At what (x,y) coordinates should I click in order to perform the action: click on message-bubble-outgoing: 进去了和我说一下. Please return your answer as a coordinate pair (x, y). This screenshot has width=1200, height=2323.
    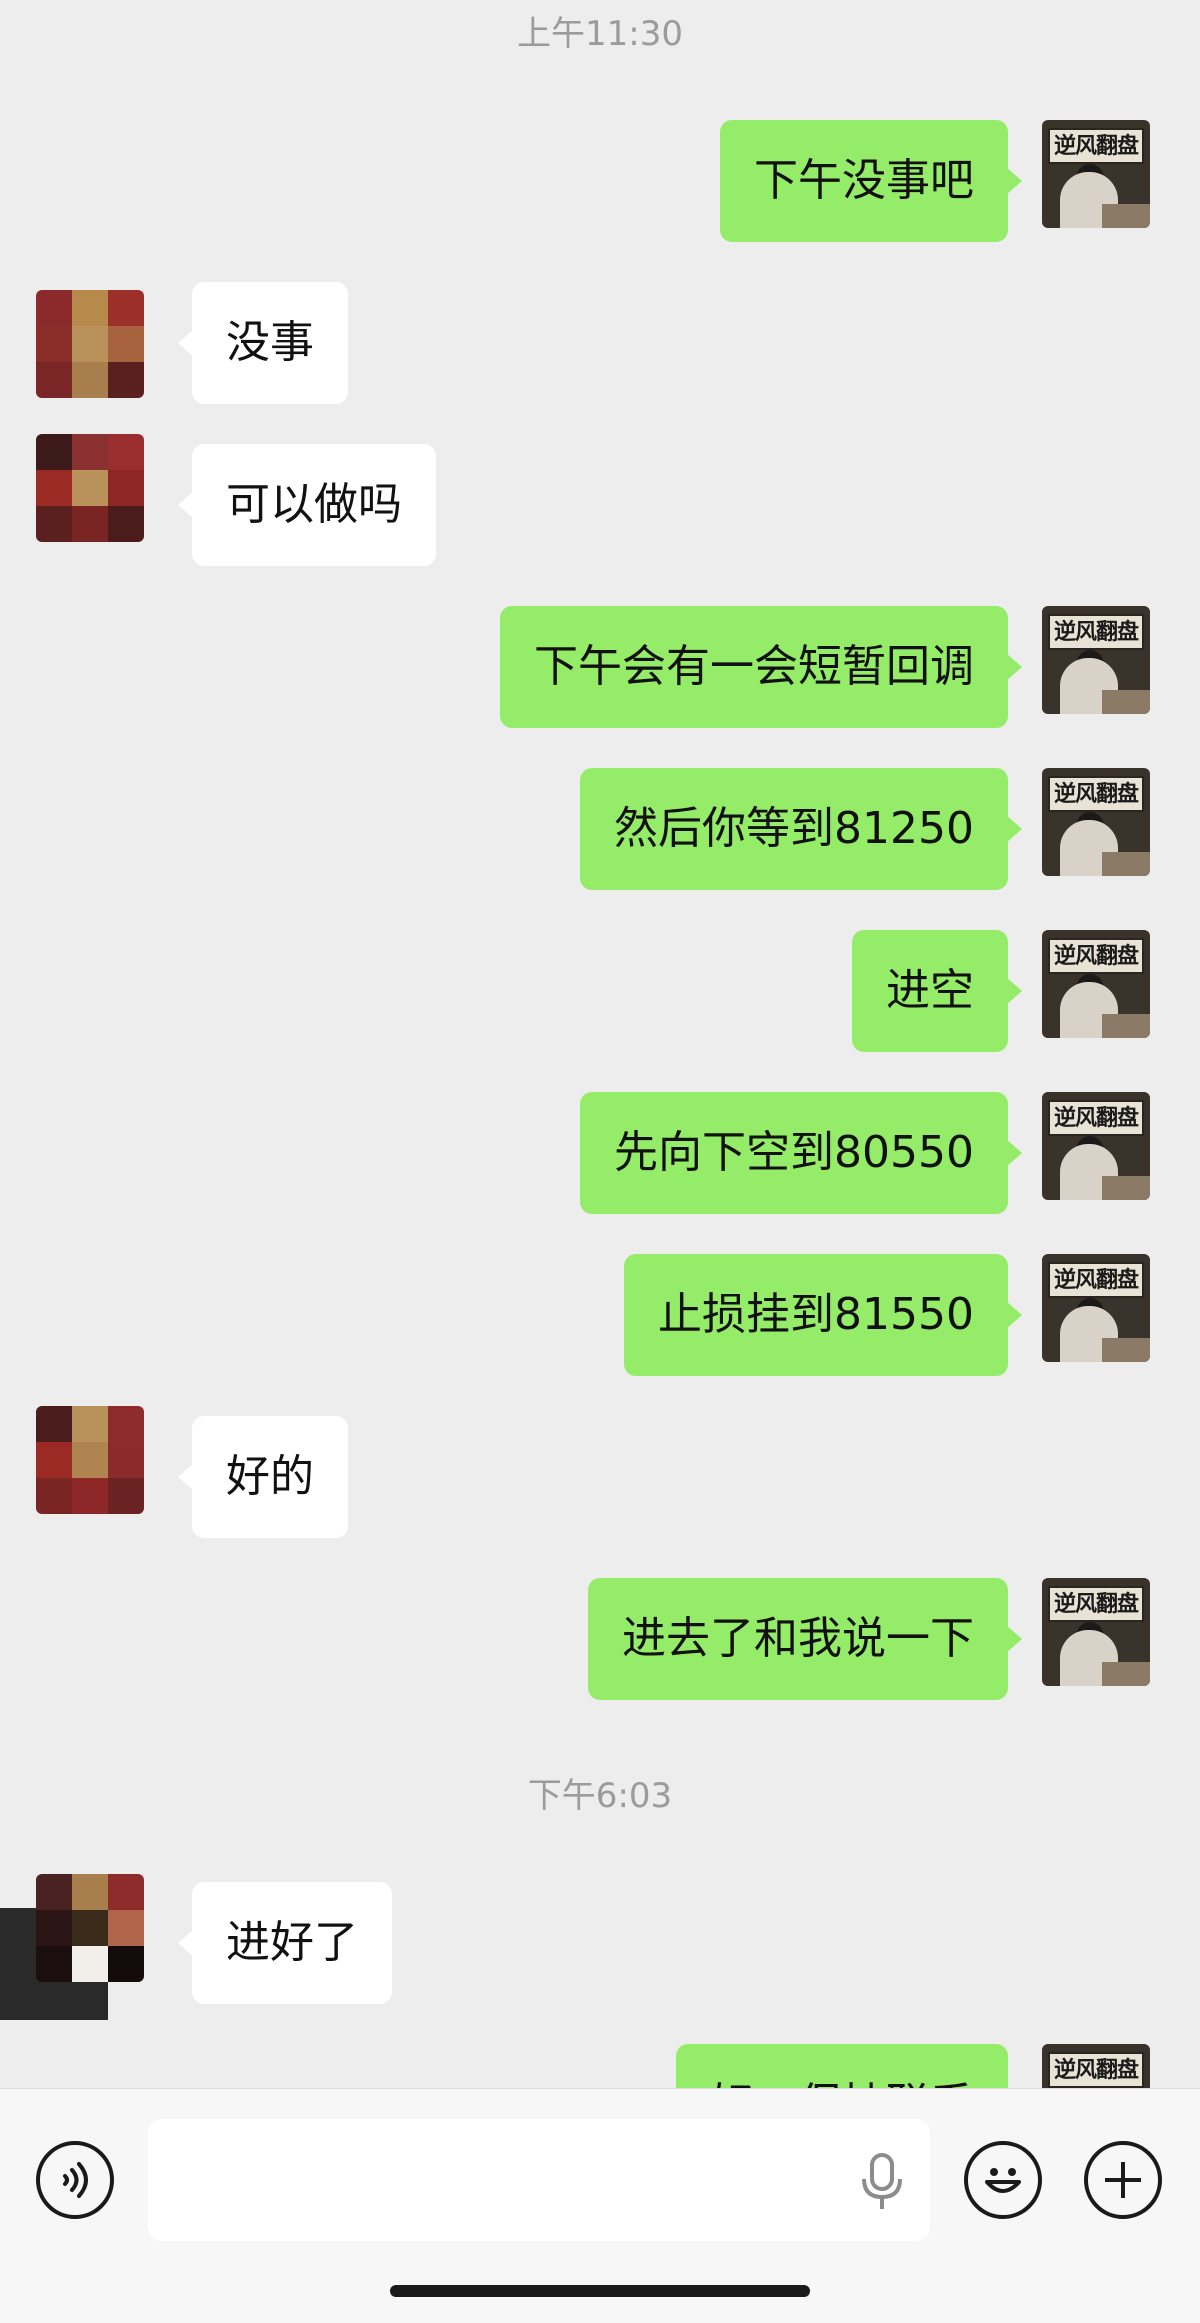
    Looking at the image, I should click on (805, 1639).